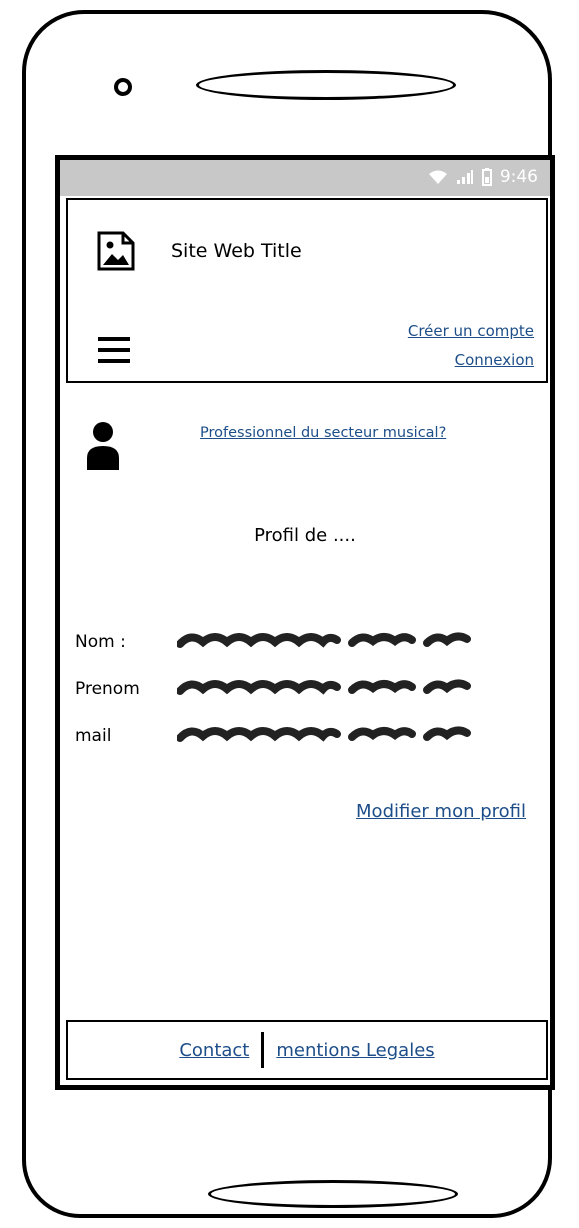 The image size is (579, 1228). I want to click on field-row-nom: Nom :, so click(310, 641).